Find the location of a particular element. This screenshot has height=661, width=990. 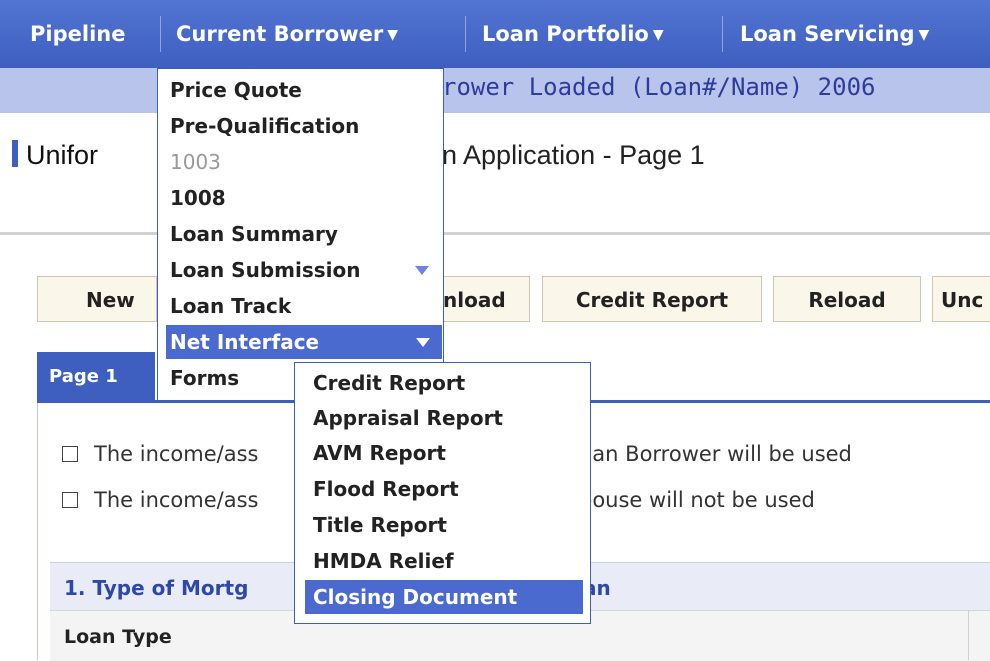

nav-item-pipeline: Pipeline is located at coordinates (77, 34).